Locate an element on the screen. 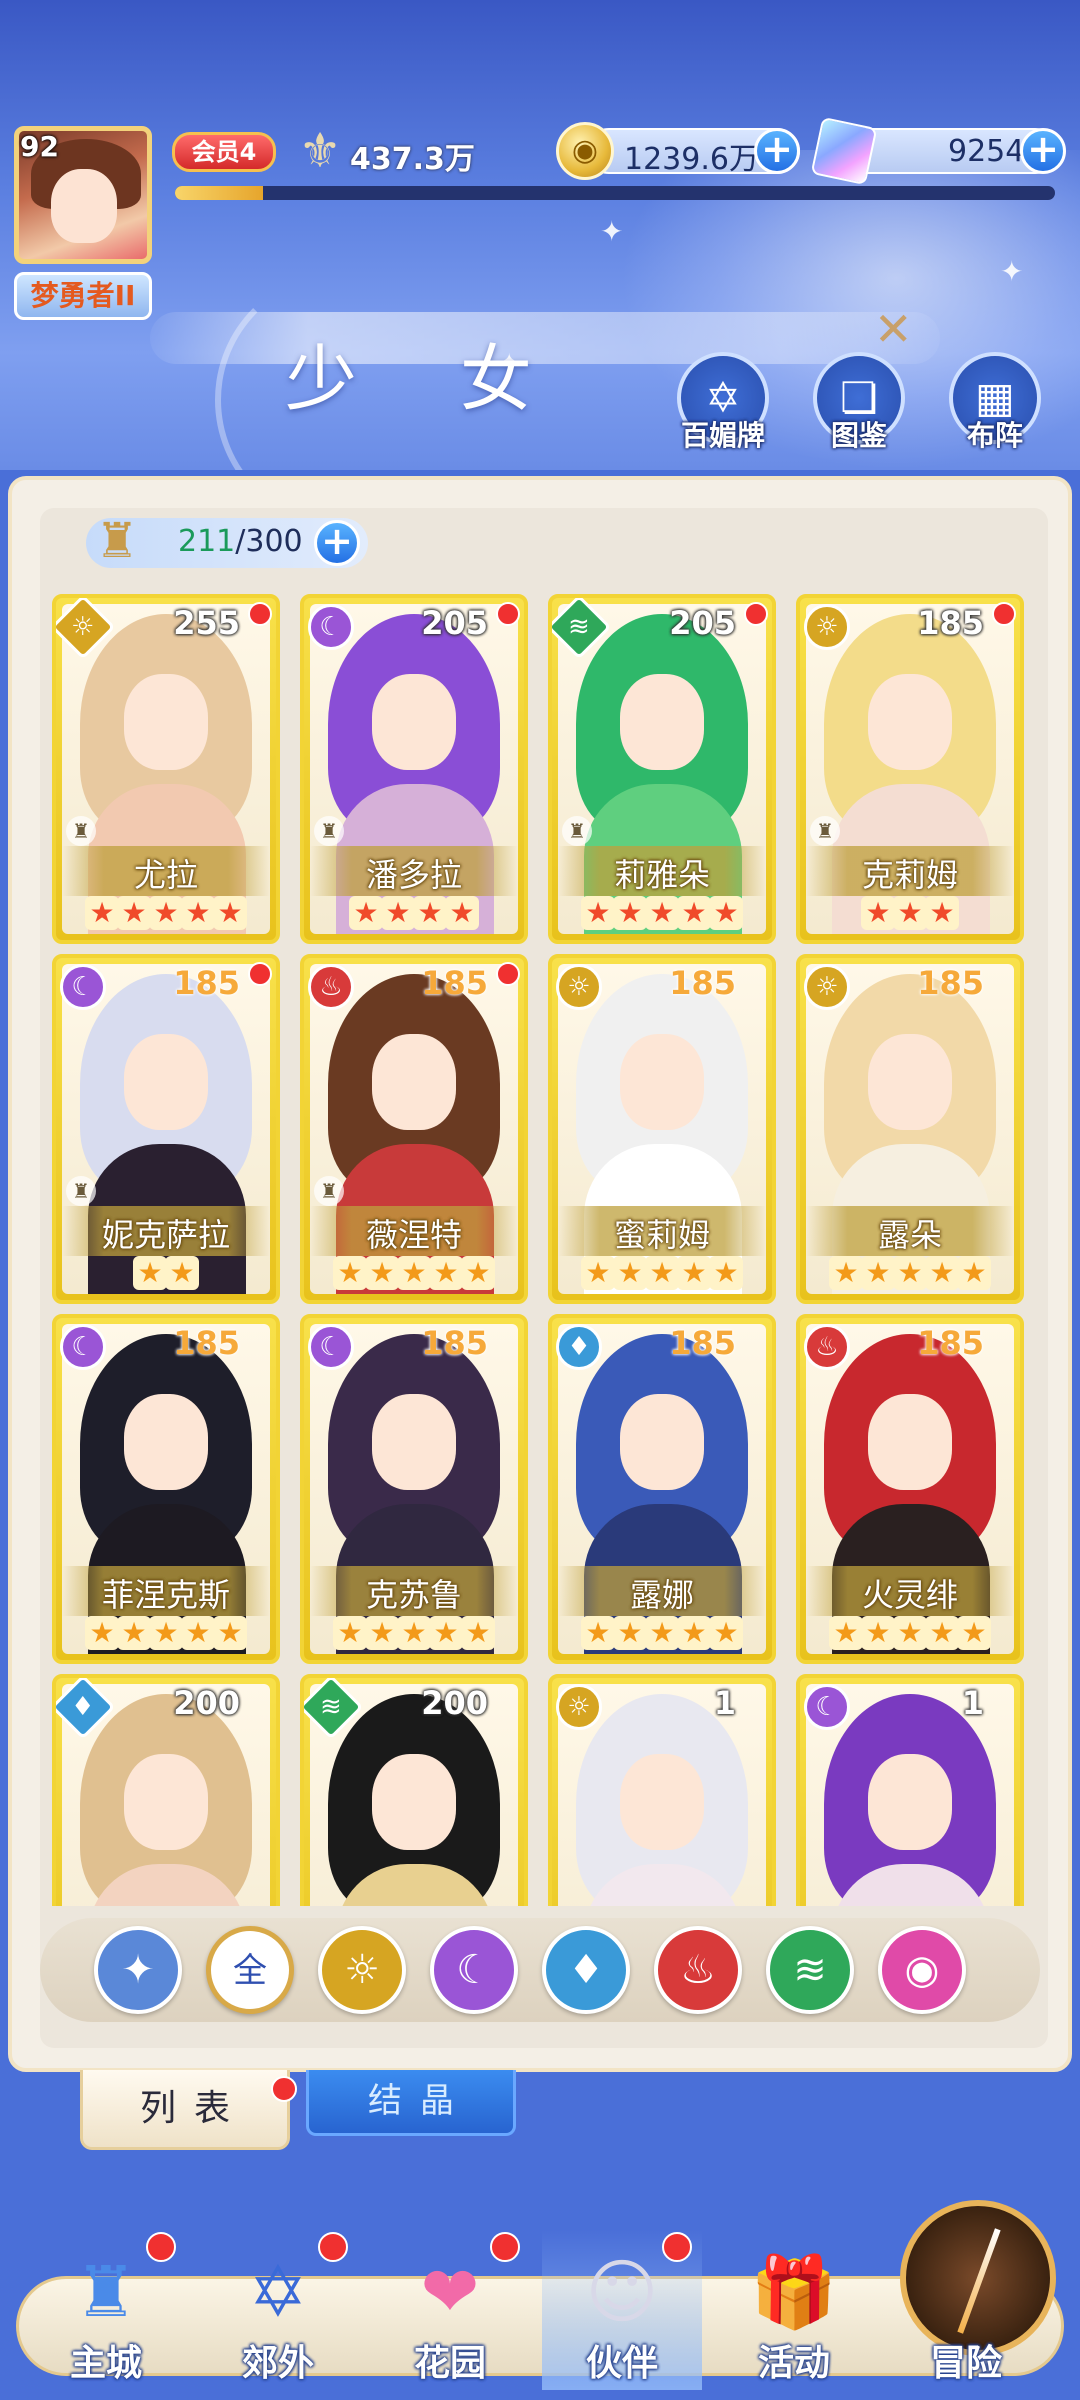 This screenshot has height=2400, width=1080. nav-label: 活动 is located at coordinates (793, 2363).